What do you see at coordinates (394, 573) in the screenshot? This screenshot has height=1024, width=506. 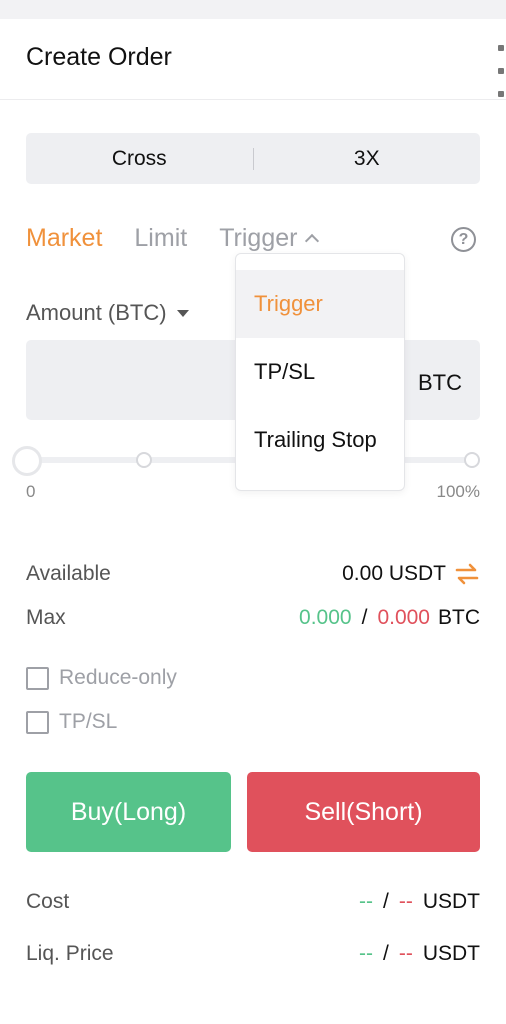 I see `available-value: 0.00 USDT` at bounding box center [394, 573].